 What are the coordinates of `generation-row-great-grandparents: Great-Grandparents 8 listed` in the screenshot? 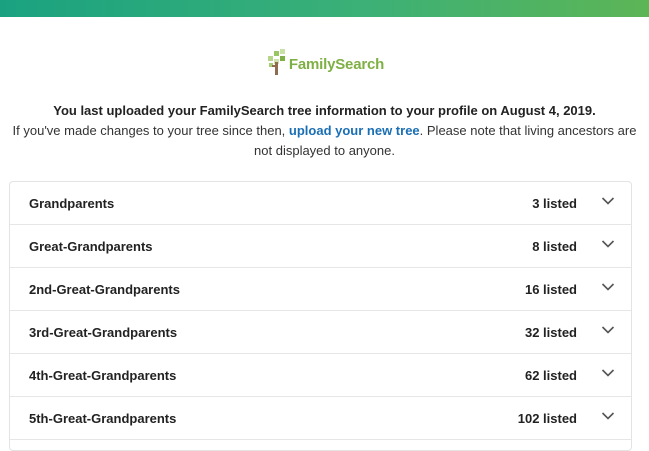 It's located at (320, 246).